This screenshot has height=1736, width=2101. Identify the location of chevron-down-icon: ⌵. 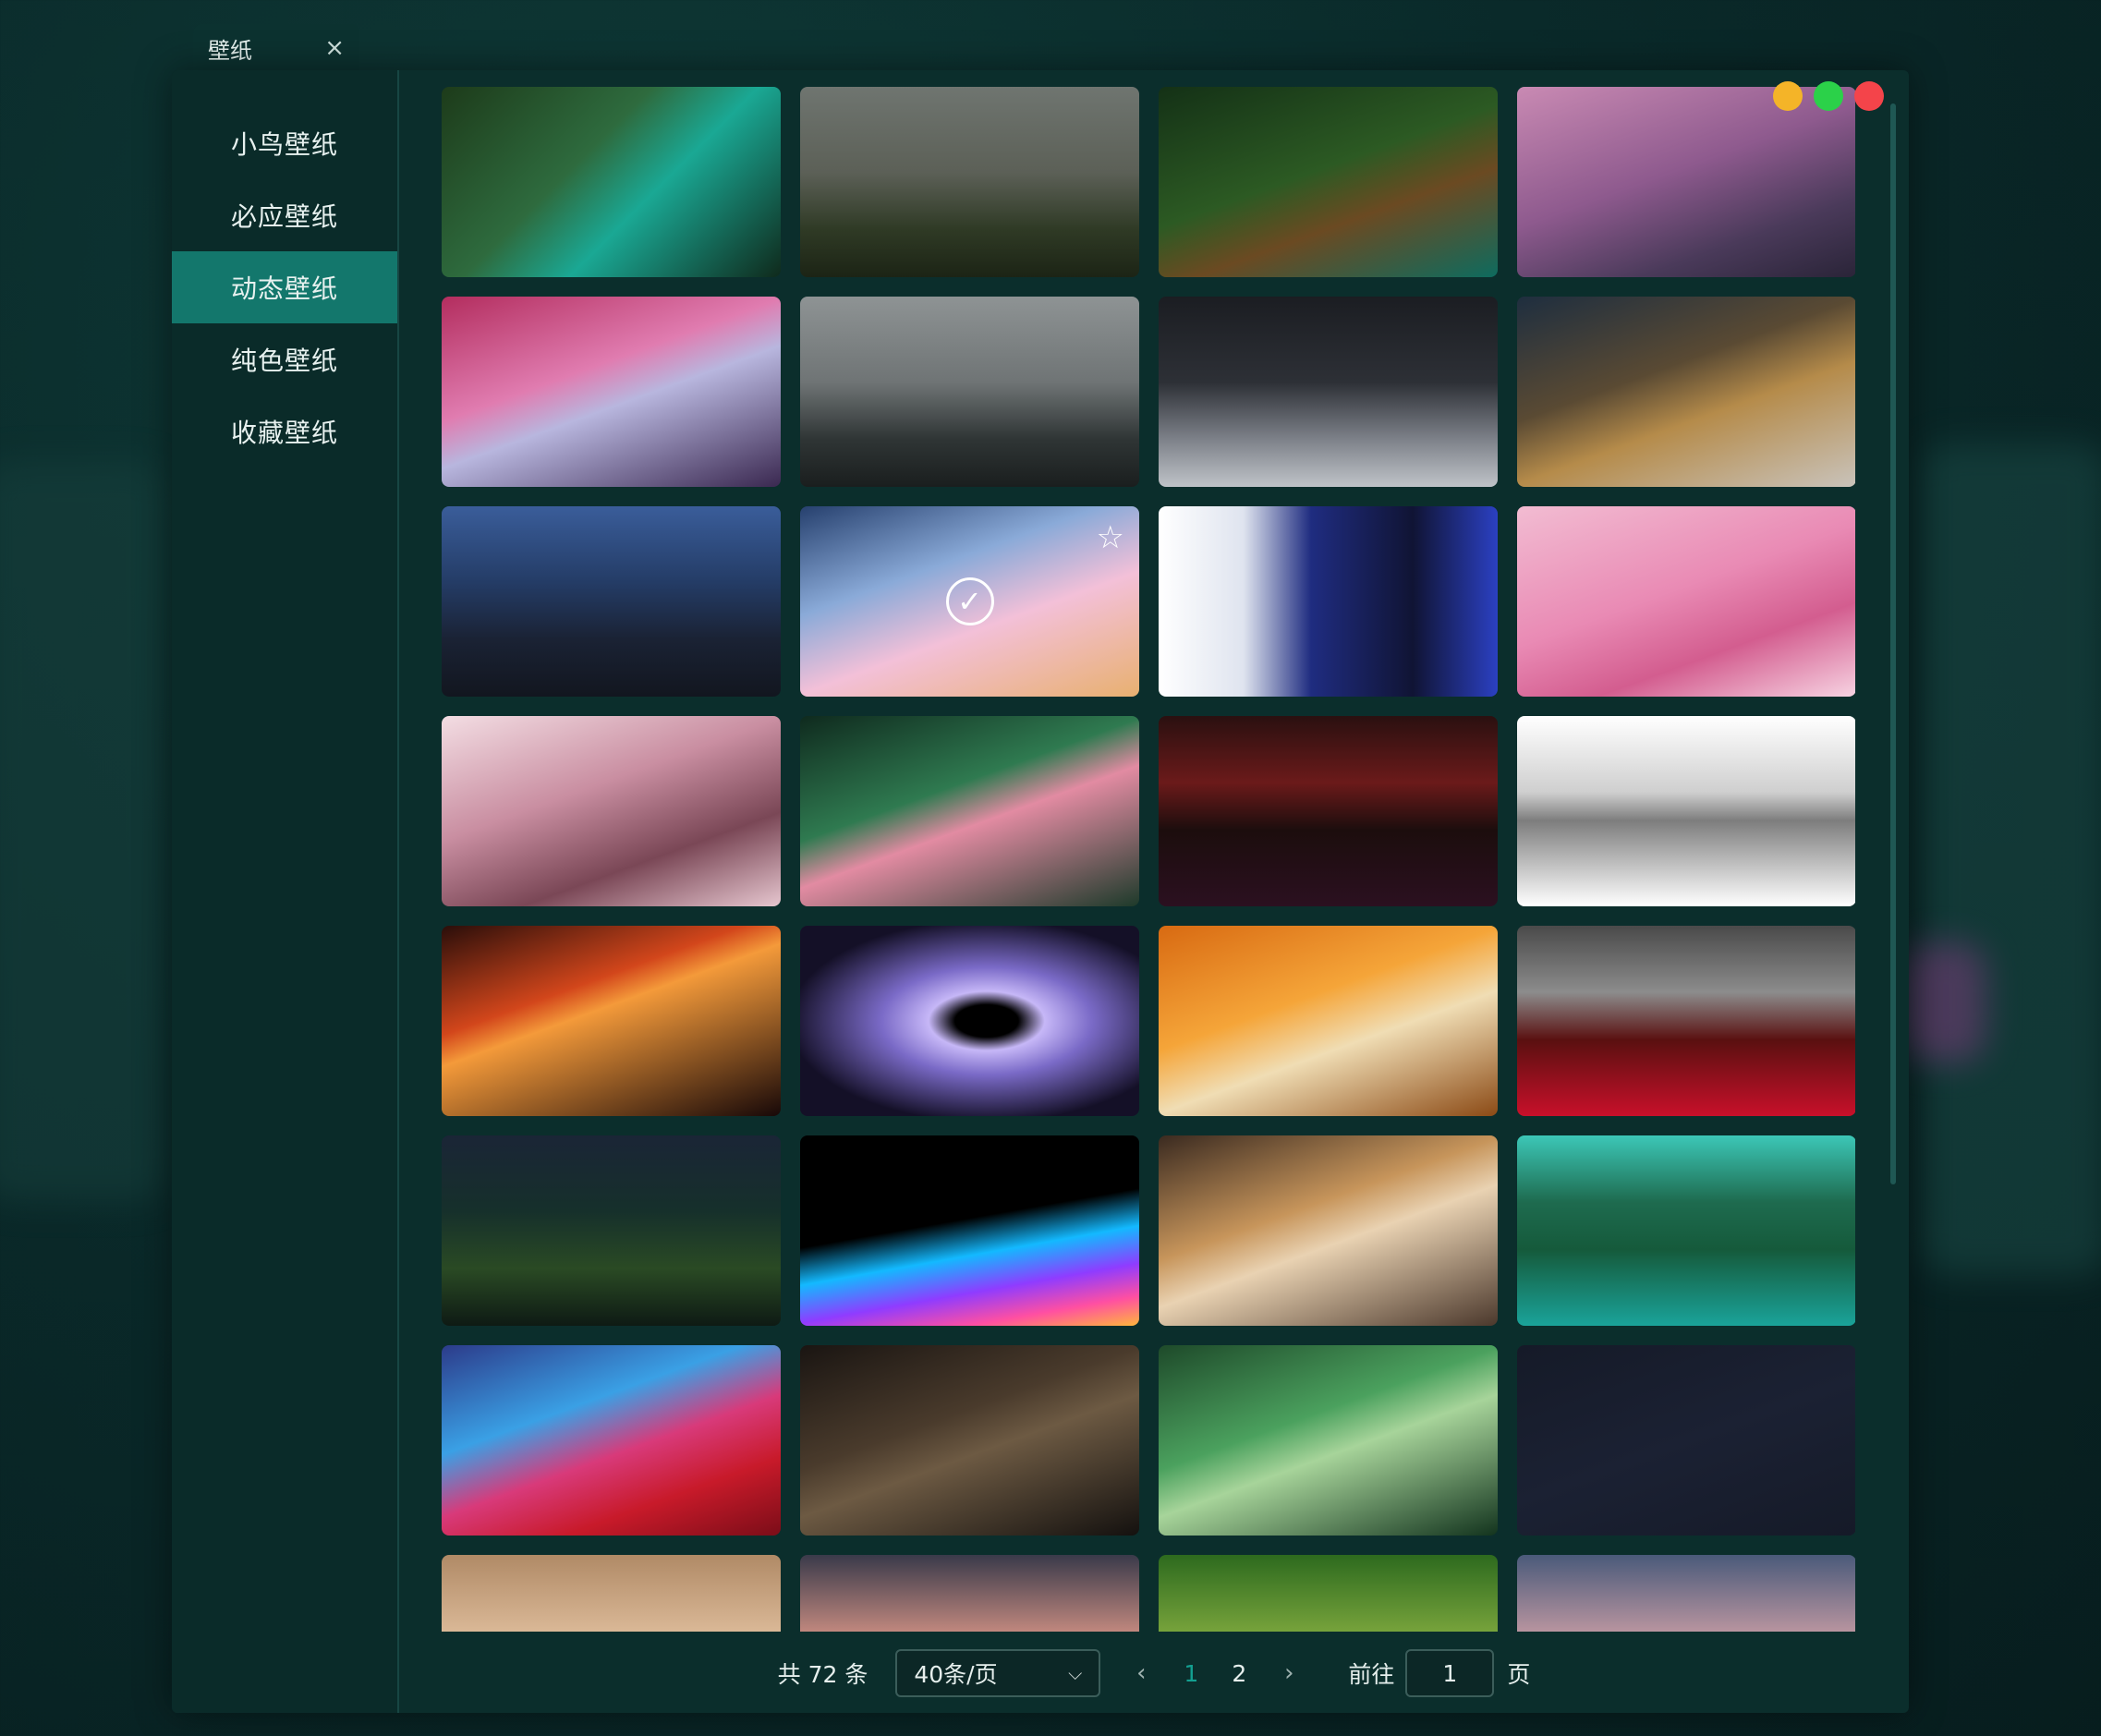
(1075, 1673).